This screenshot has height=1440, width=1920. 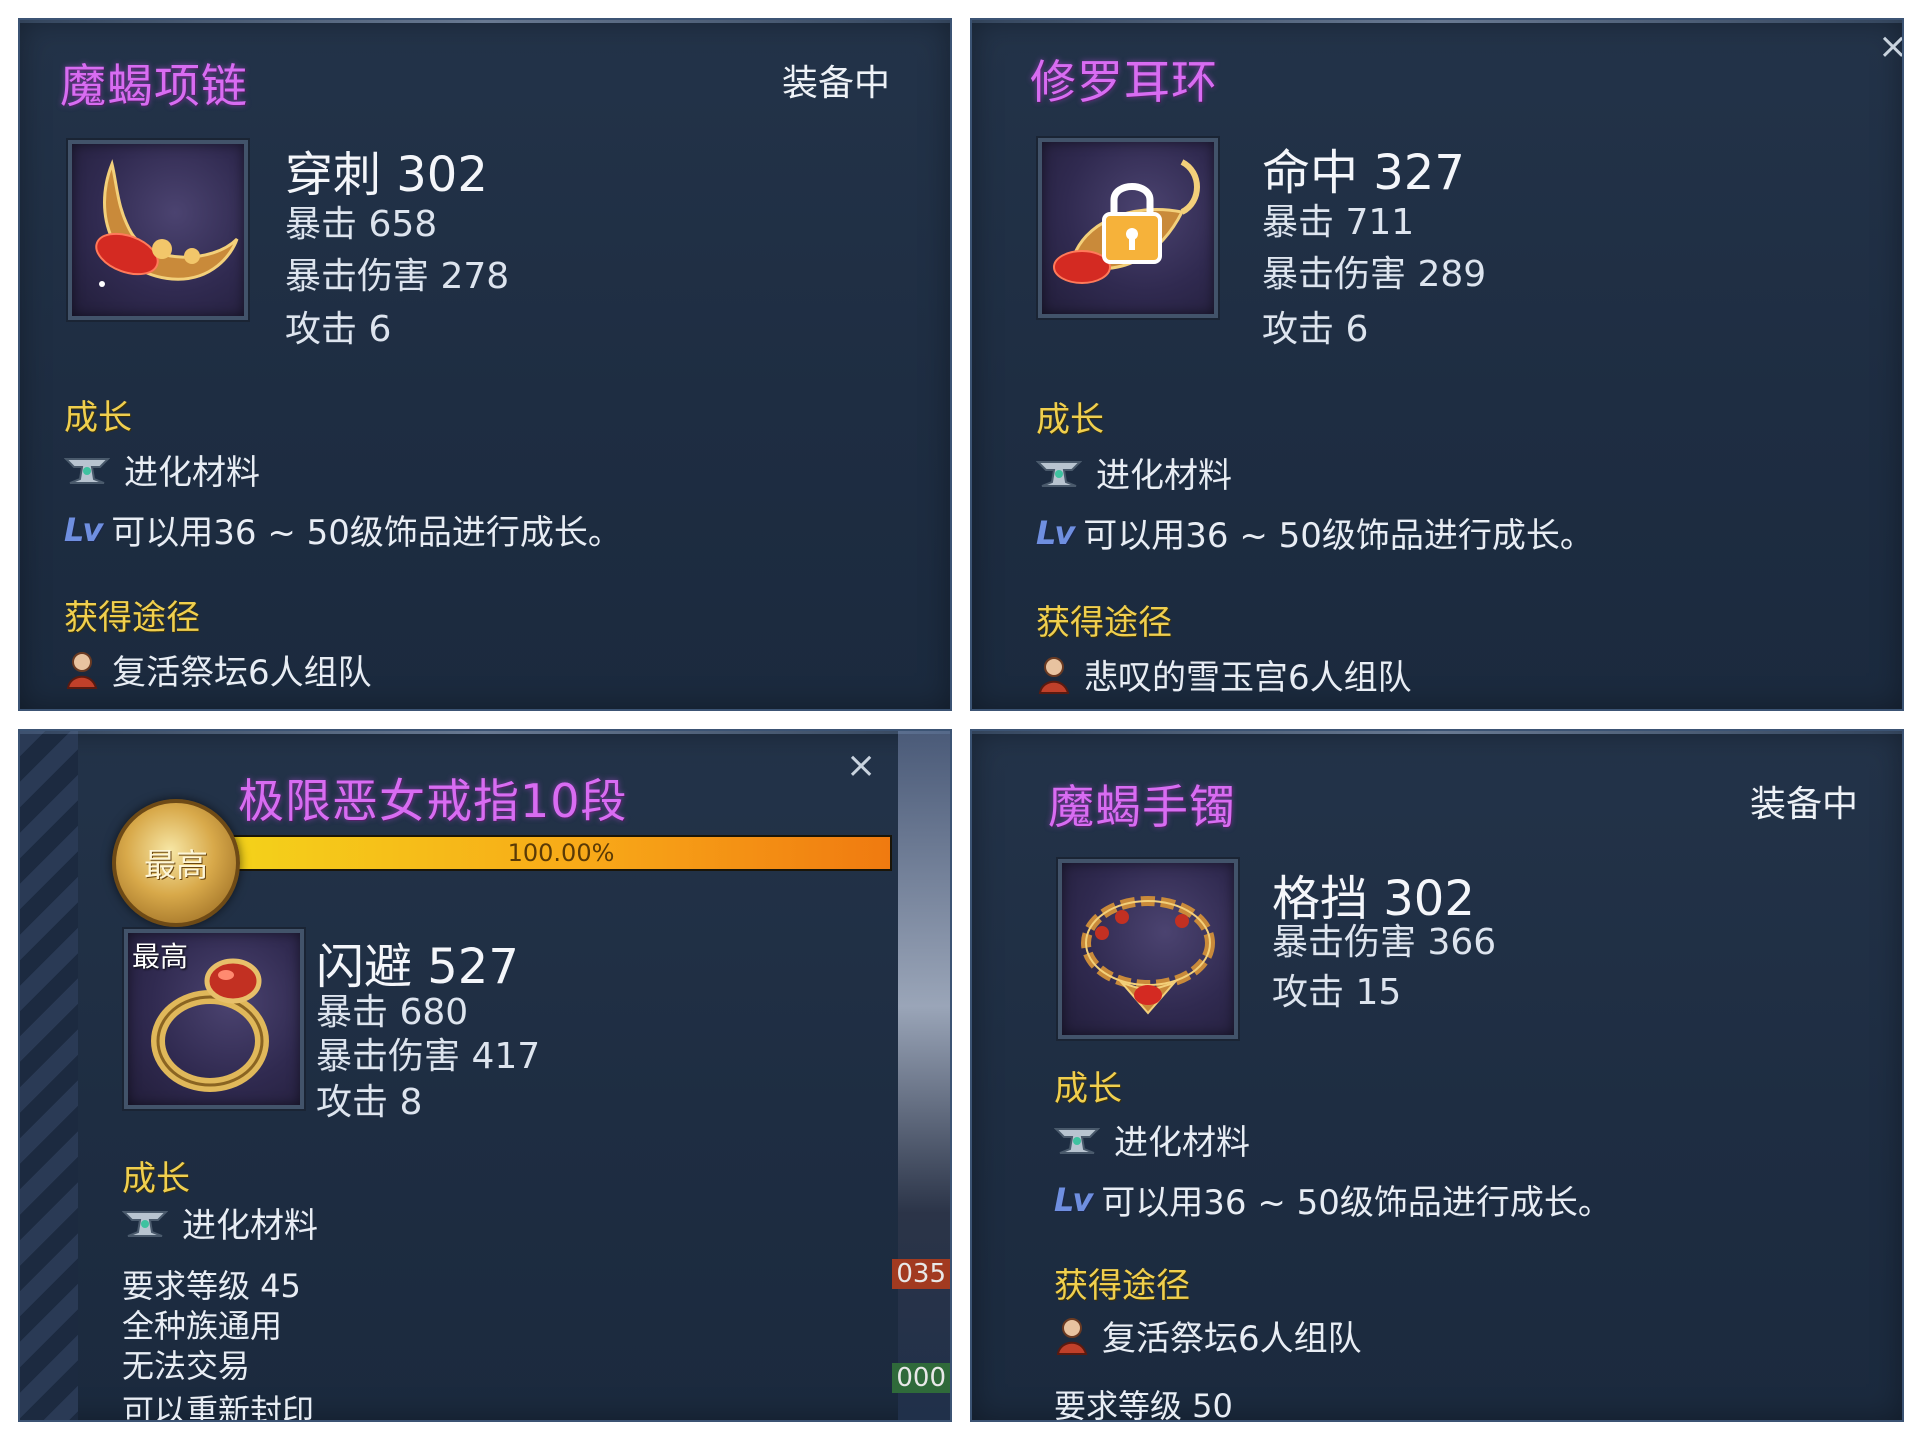 What do you see at coordinates (921, 1274) in the screenshot?
I see `background-number: 035` at bounding box center [921, 1274].